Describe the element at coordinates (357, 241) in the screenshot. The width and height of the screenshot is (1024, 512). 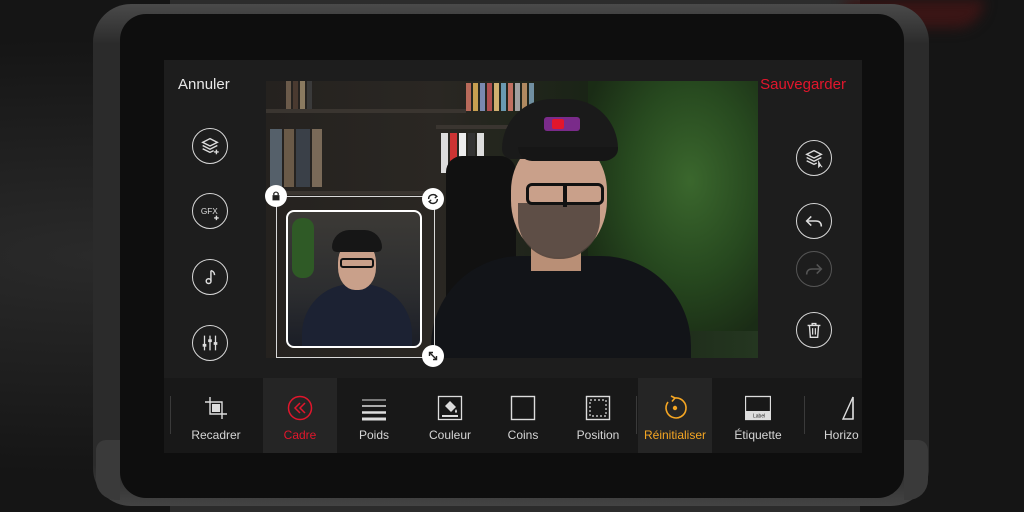
I see `pip-person-cap` at that location.